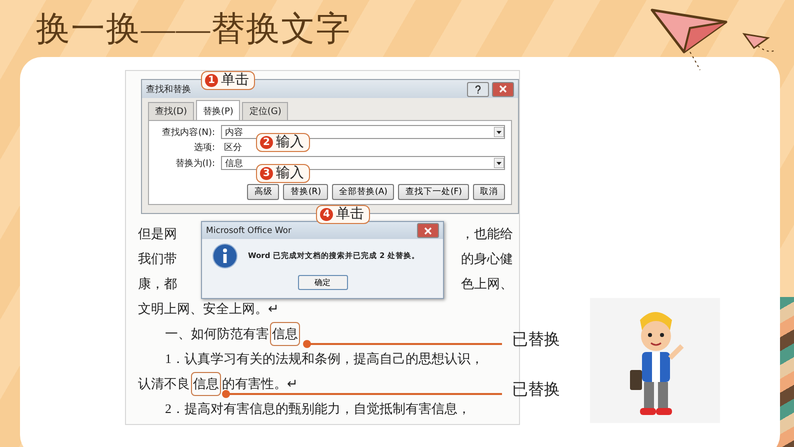 This screenshot has width=794, height=447. I want to click on dialog-title: 查找和替换, so click(168, 90).